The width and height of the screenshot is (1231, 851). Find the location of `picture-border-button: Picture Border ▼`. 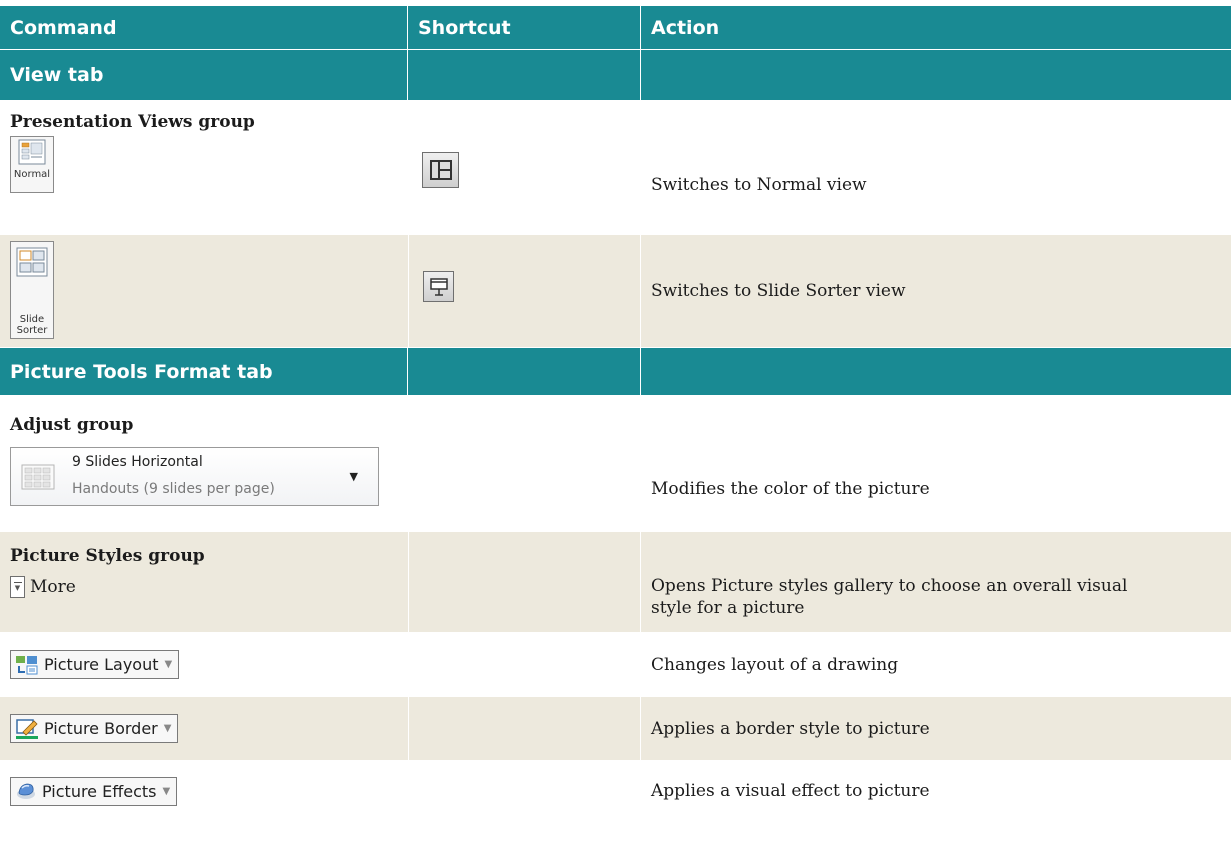

picture-border-button: Picture Border ▼ is located at coordinates (94, 728).